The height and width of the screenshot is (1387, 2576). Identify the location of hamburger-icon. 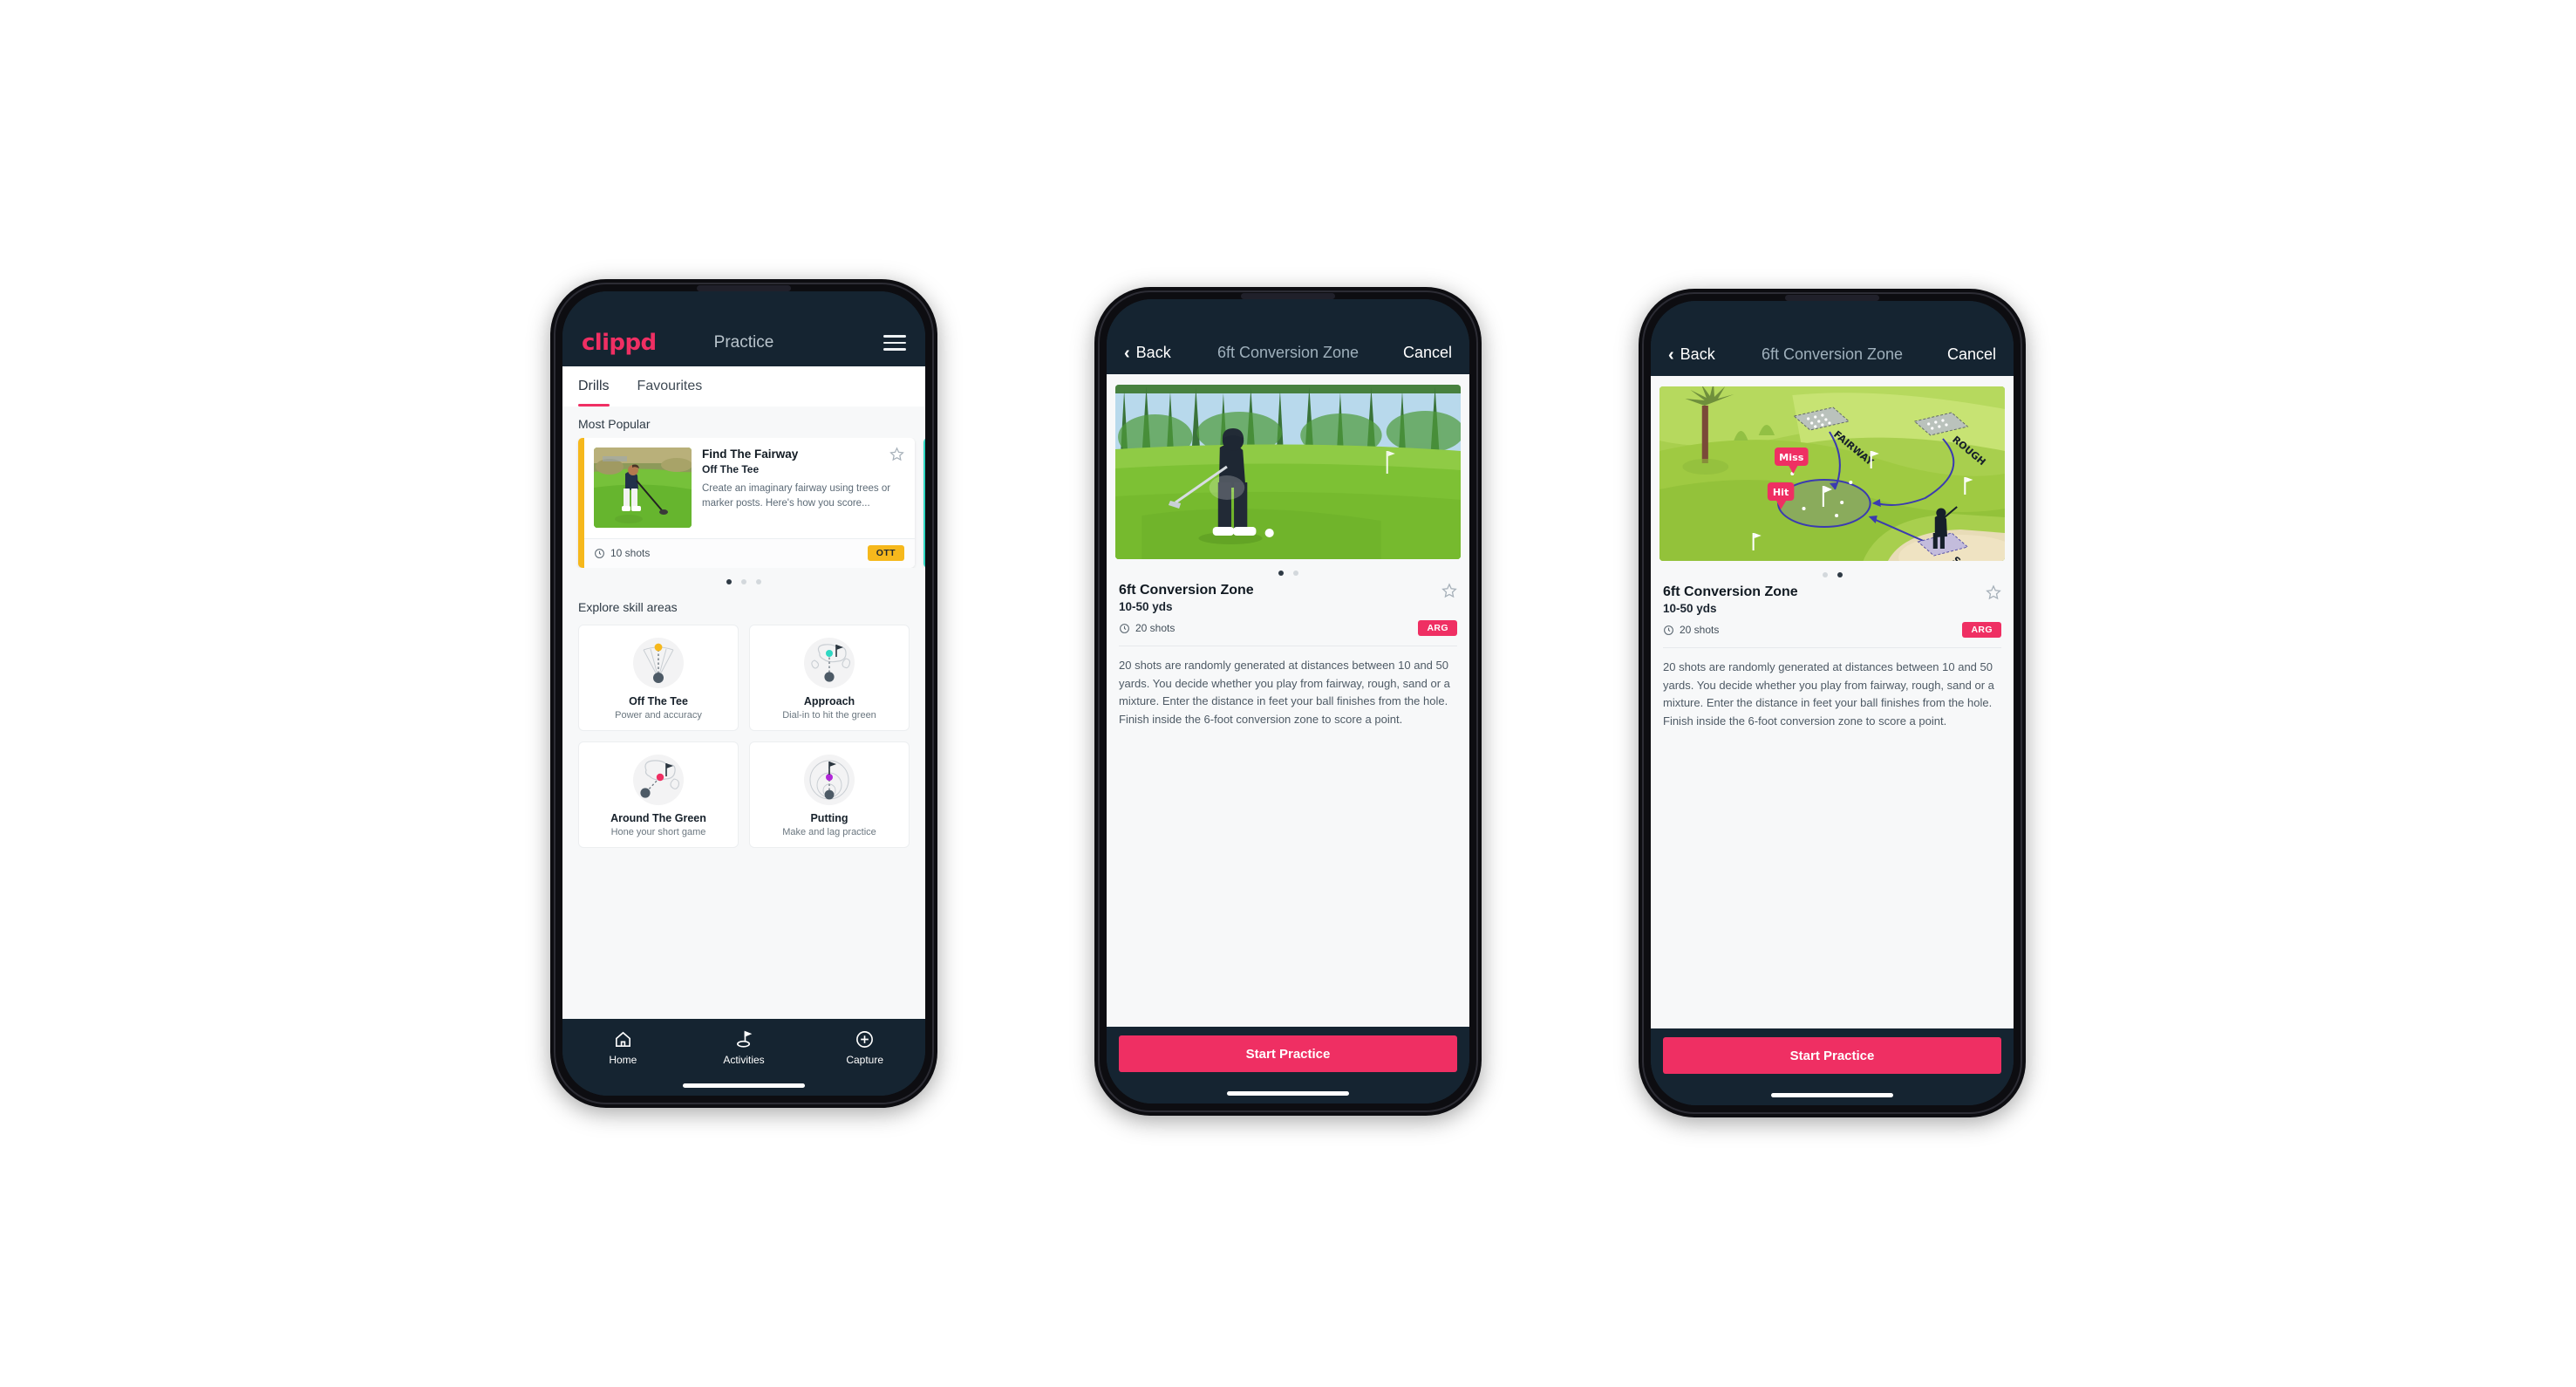
(895, 343).